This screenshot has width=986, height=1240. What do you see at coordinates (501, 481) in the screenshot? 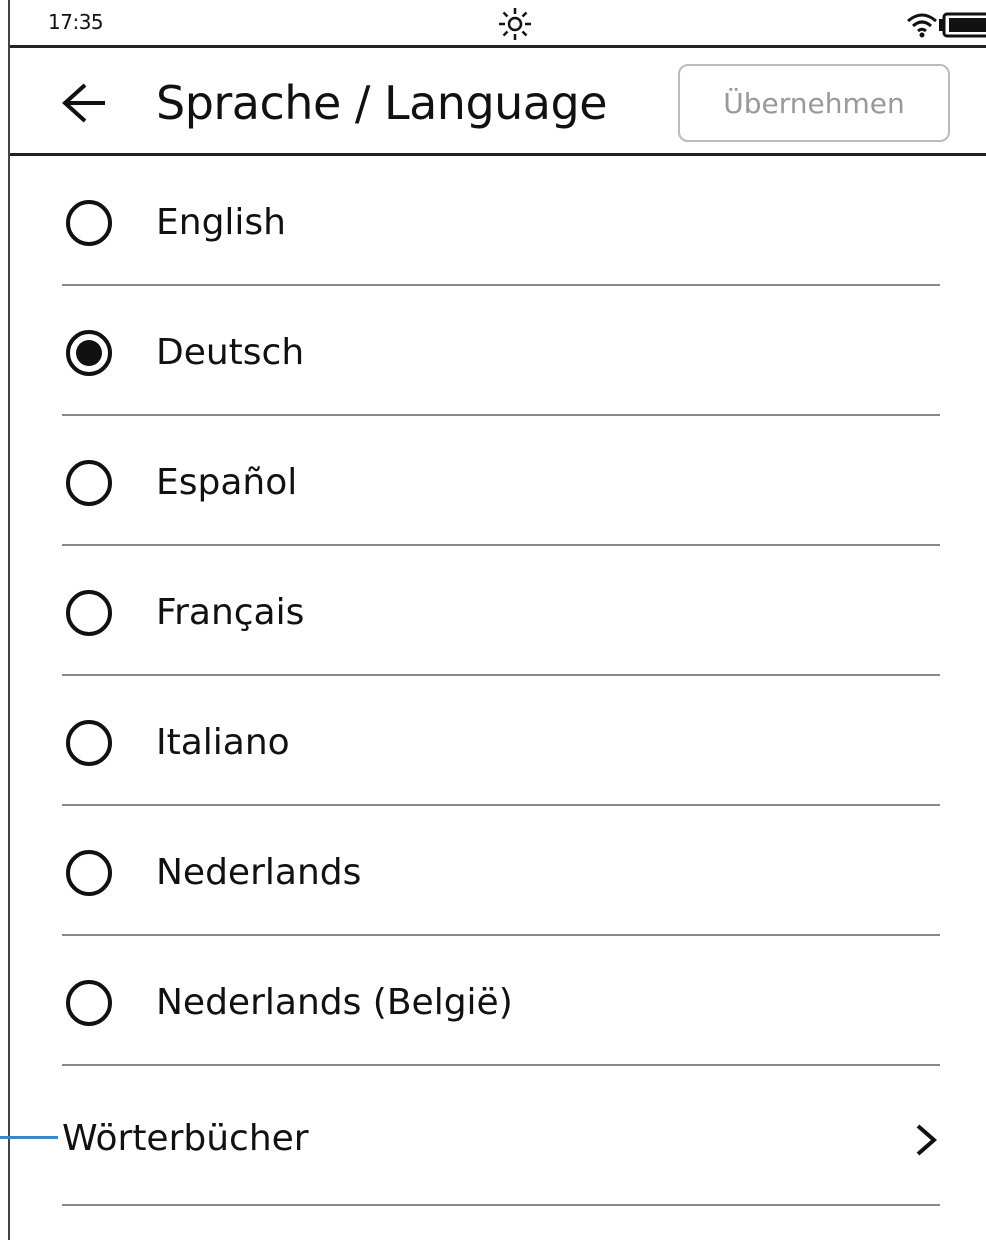
I see `language-option-espanol: Español` at bounding box center [501, 481].